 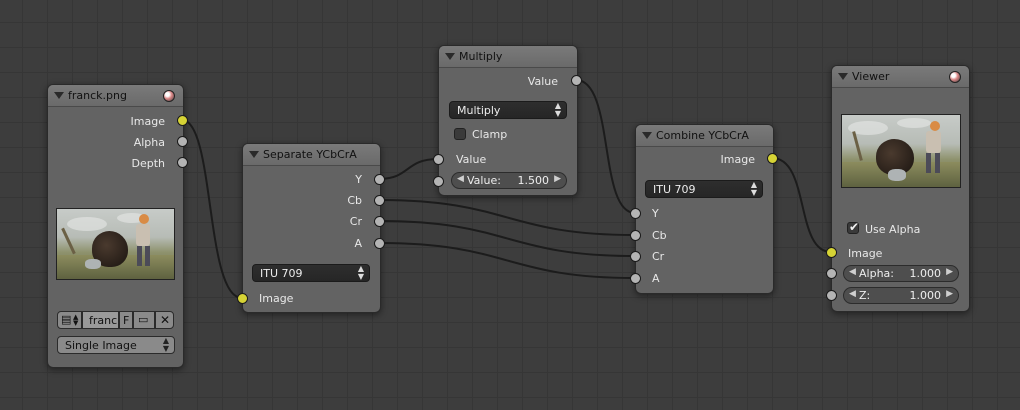 I want to click on image-name-field: franc, so click(x=100, y=320).